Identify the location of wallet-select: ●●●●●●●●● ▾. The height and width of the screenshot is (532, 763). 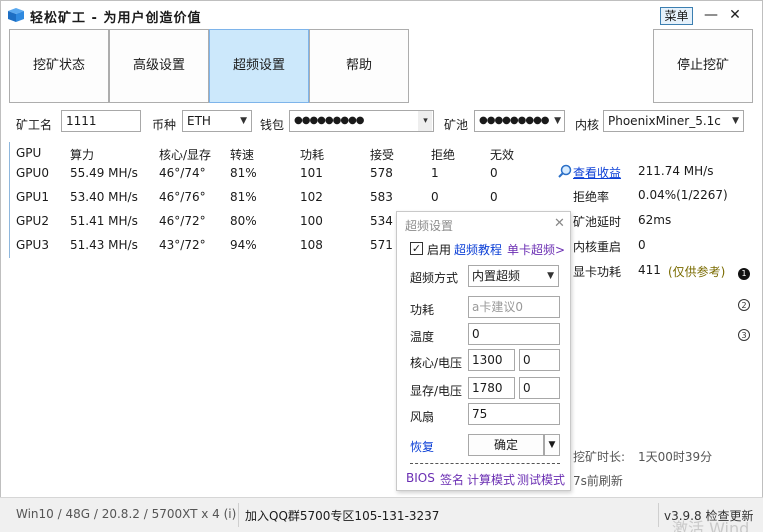
(361, 121).